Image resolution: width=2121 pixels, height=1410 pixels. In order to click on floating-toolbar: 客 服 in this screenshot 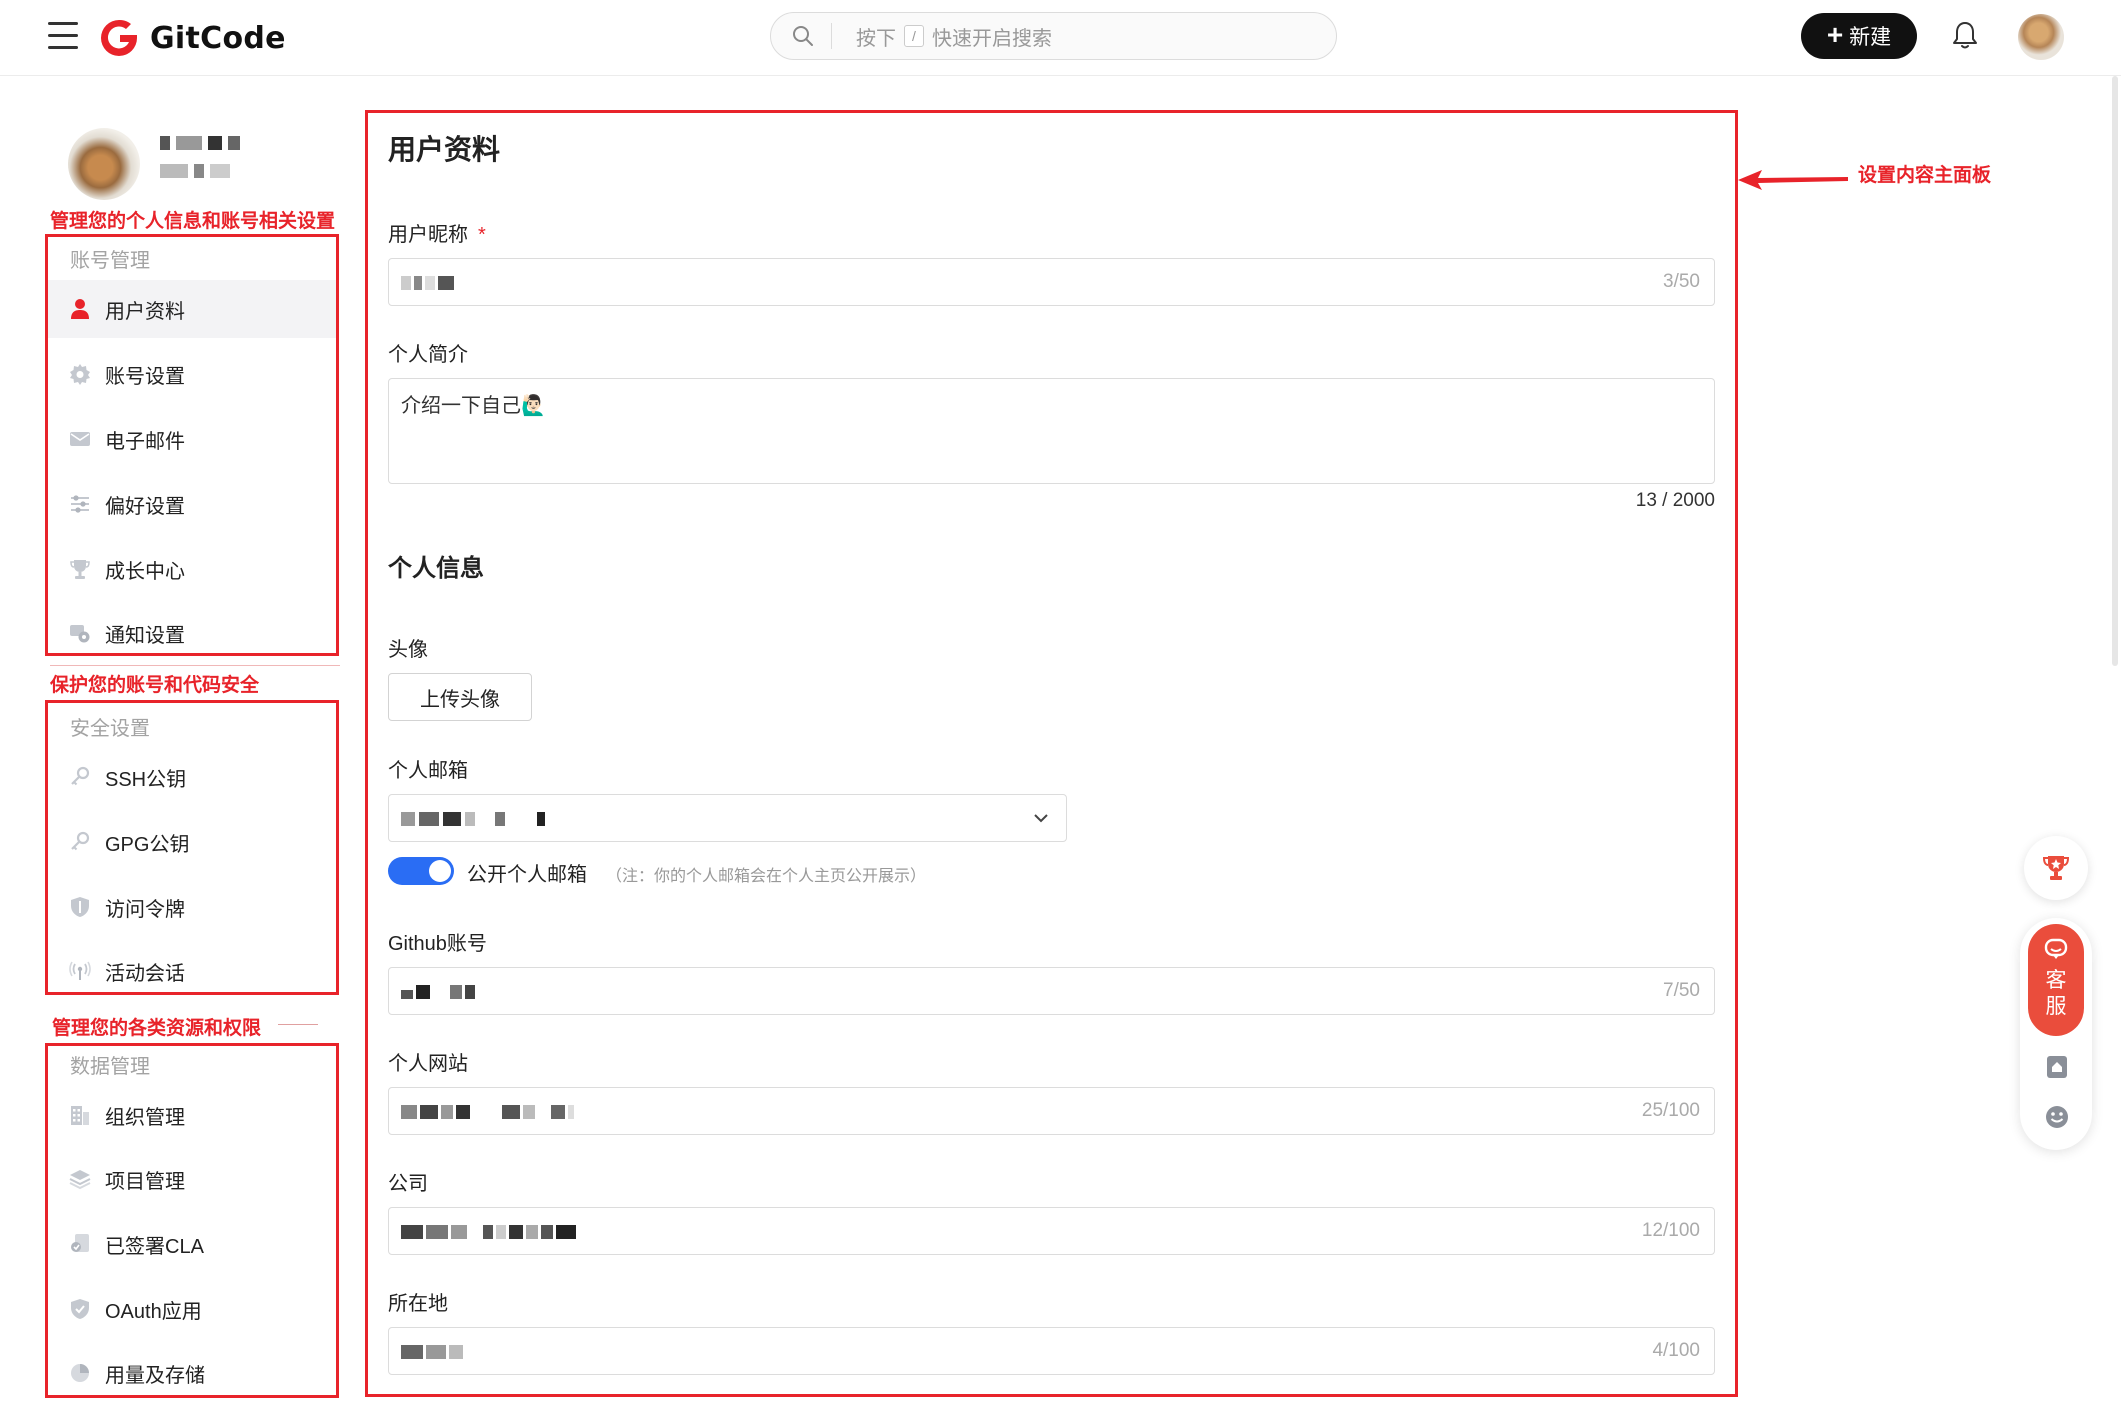, I will do `click(2056, 1034)`.